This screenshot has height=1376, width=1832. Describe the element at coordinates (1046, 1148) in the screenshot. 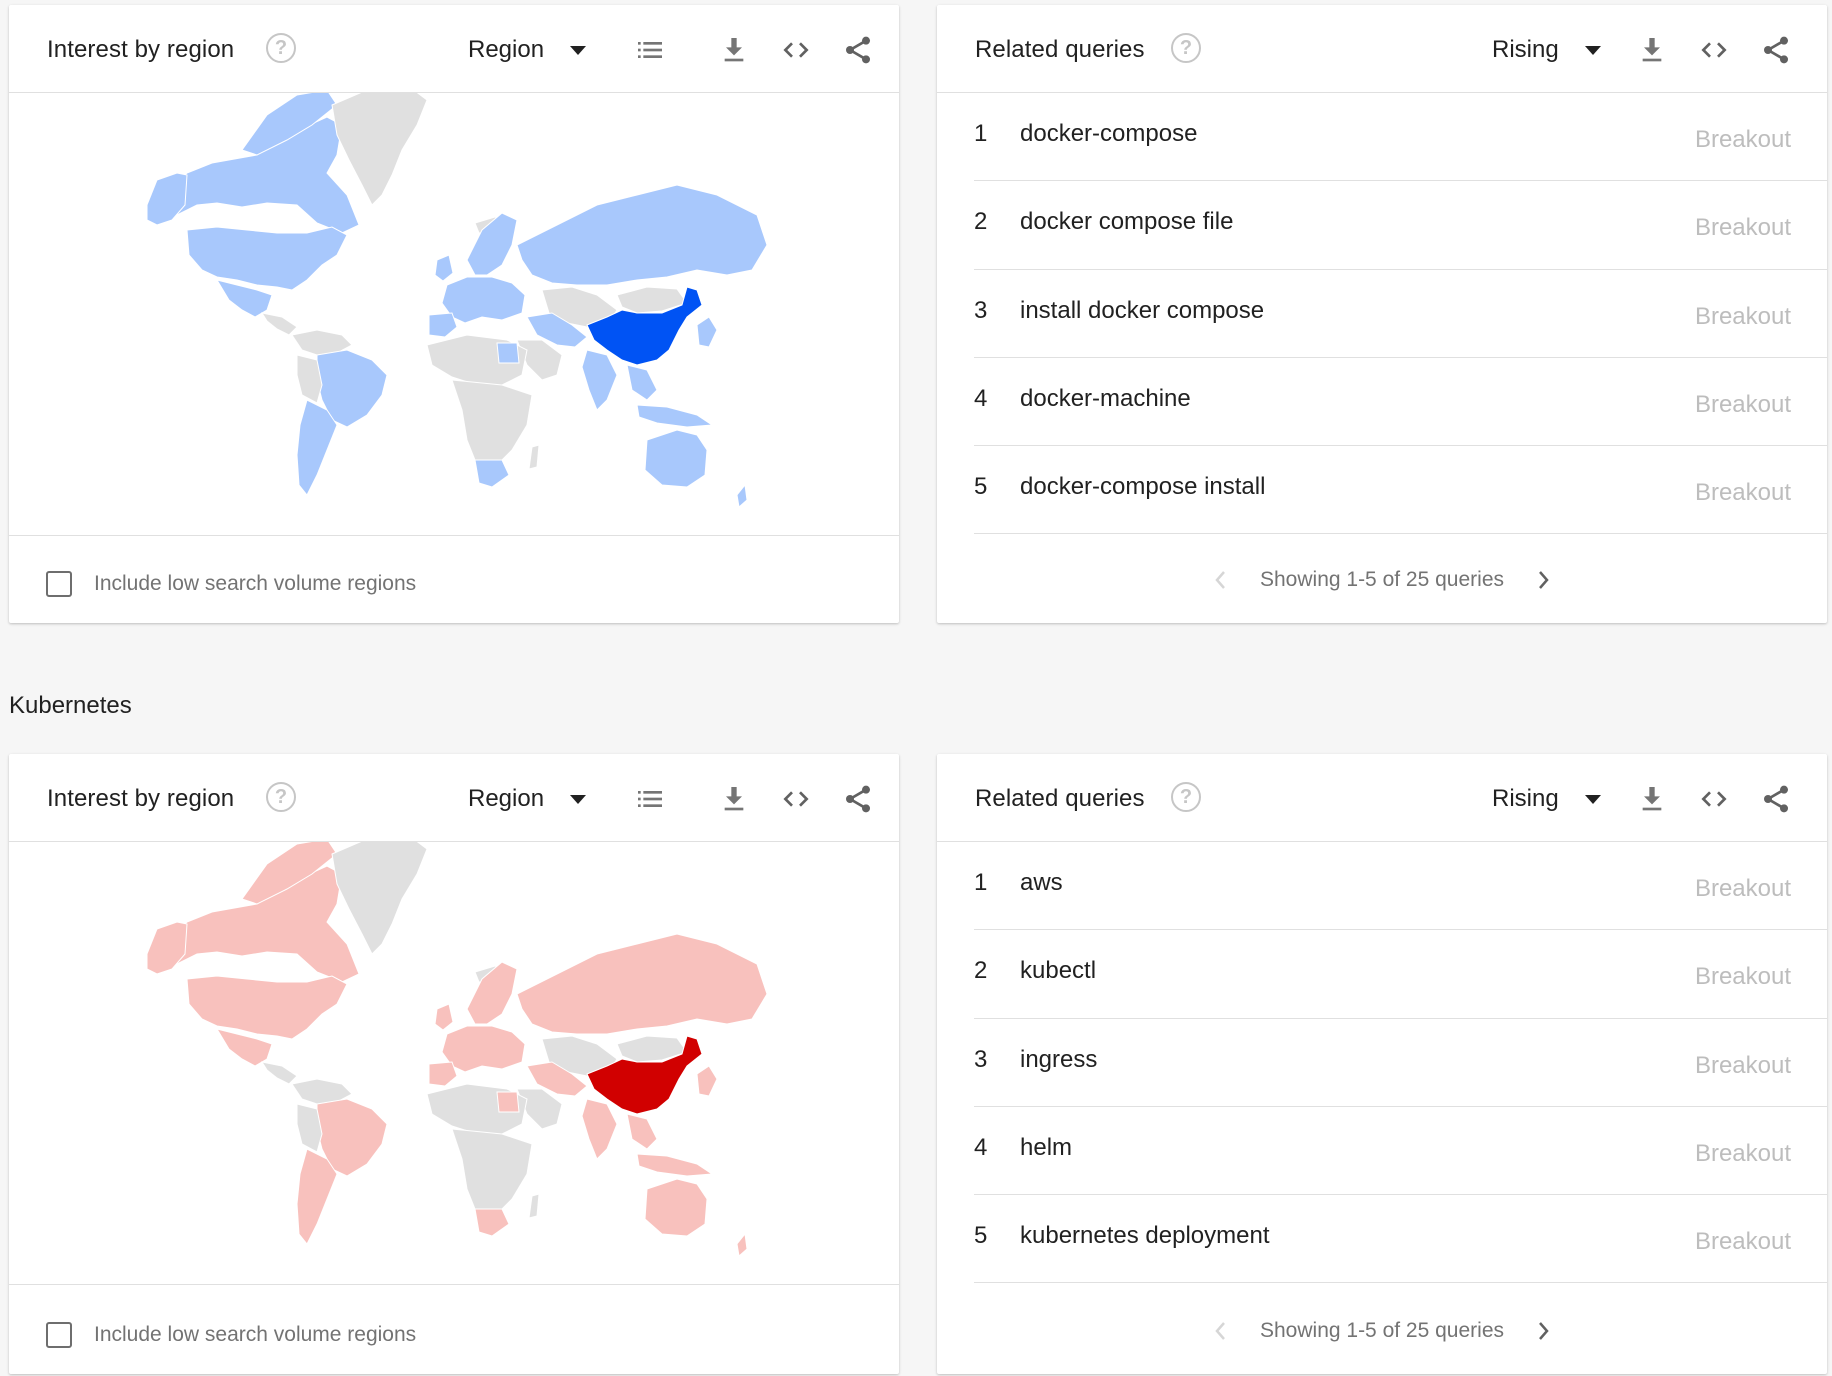

I see `query-text: helm` at that location.